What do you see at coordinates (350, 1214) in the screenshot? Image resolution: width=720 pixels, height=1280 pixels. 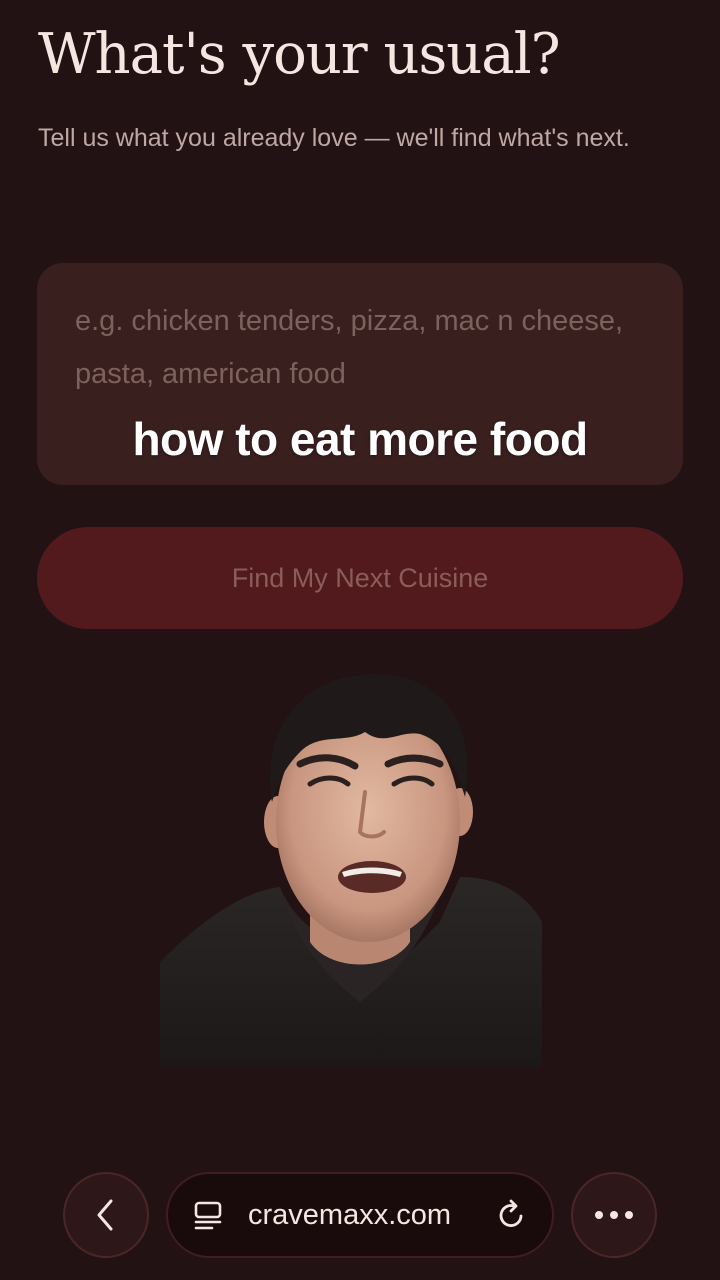 I see `url-text: cravemaxx.com` at bounding box center [350, 1214].